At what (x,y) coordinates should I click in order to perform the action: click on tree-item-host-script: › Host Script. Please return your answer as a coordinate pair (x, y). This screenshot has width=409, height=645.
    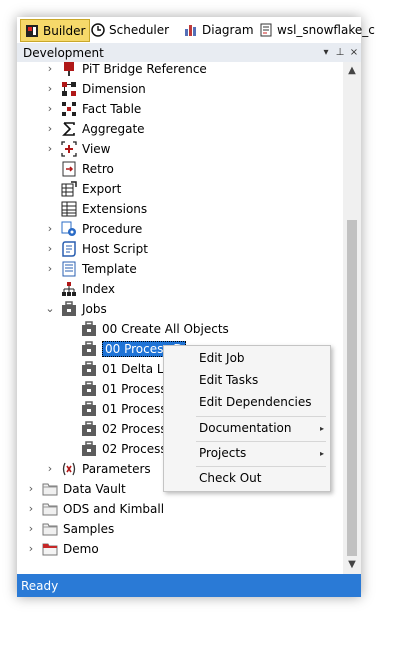
    Looking at the image, I should click on (97, 249).